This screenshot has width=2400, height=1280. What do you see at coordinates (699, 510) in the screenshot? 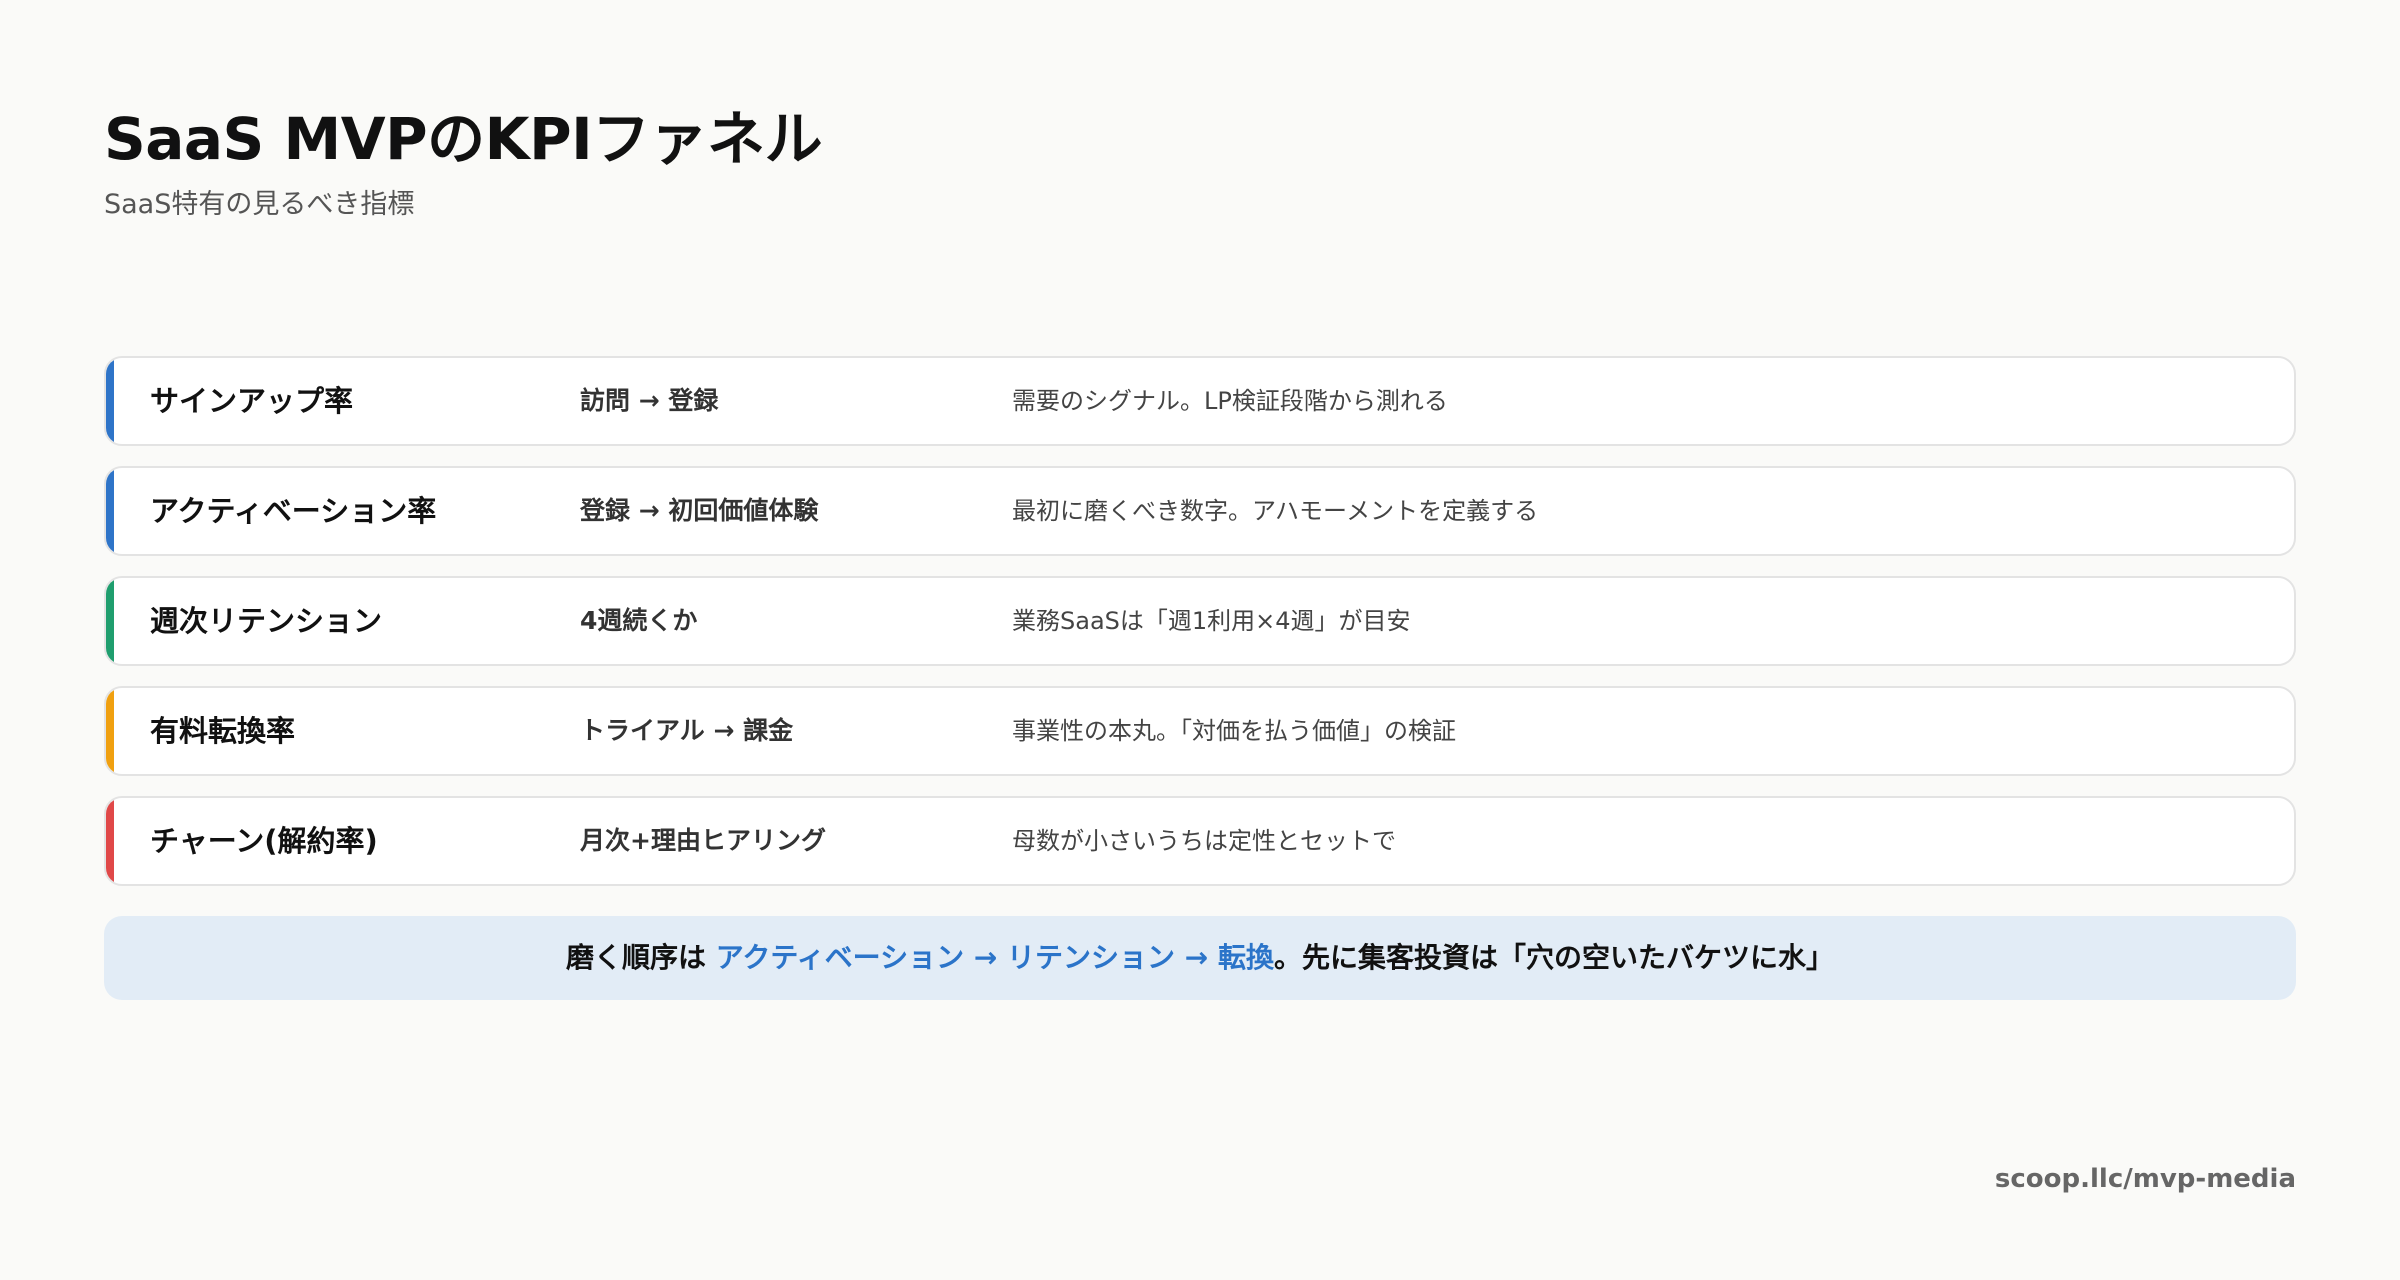
I see `kpi-flow: 登録 → 初回価値体験` at bounding box center [699, 510].